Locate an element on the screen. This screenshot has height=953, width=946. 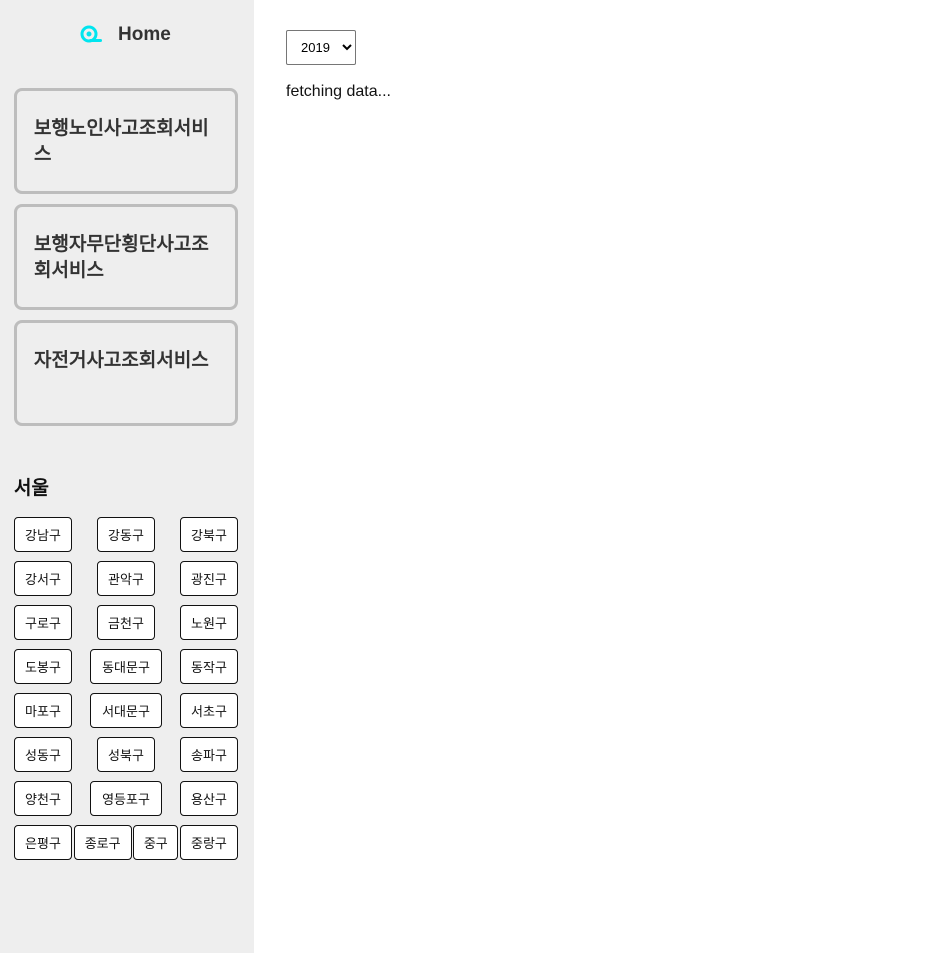
district-button: 노원구 is located at coordinates (209, 622).